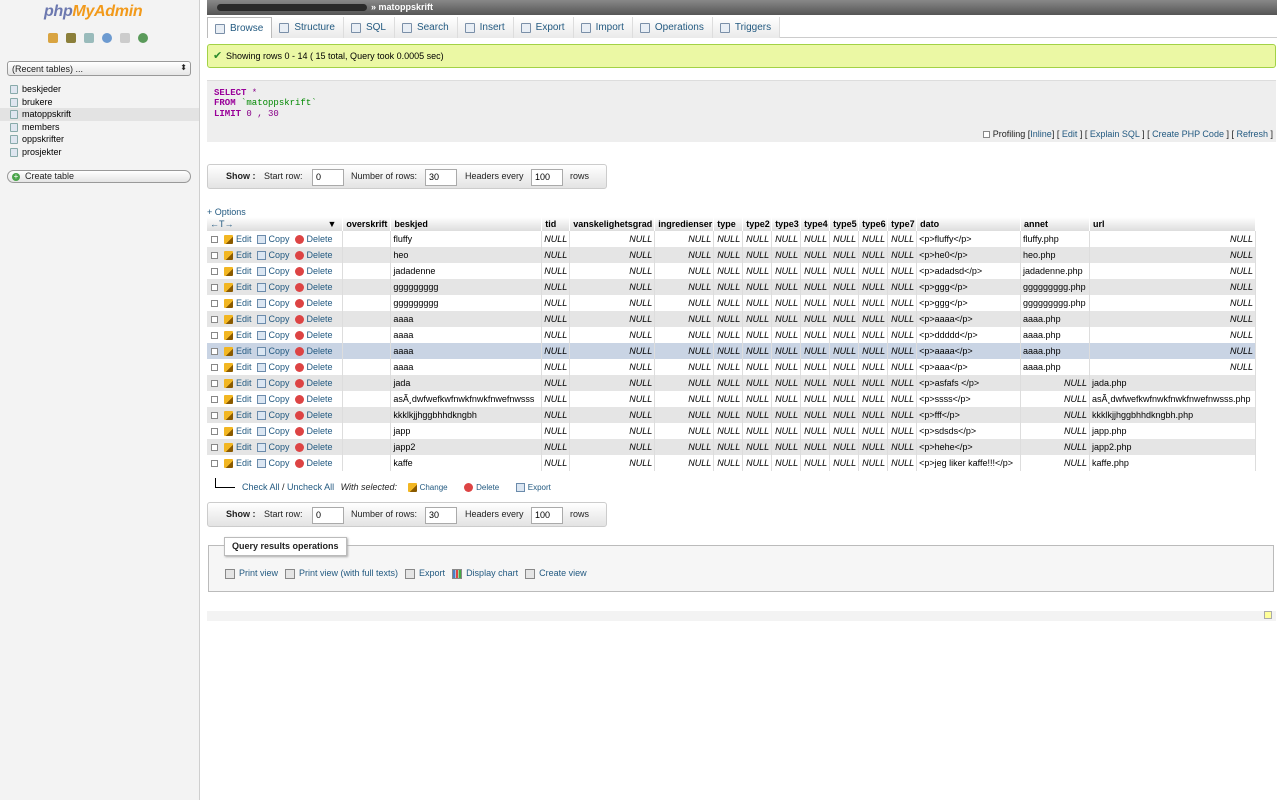 The width and height of the screenshot is (1280, 800). I want to click on cell-annet: fluffy.php, so click(1055, 239).